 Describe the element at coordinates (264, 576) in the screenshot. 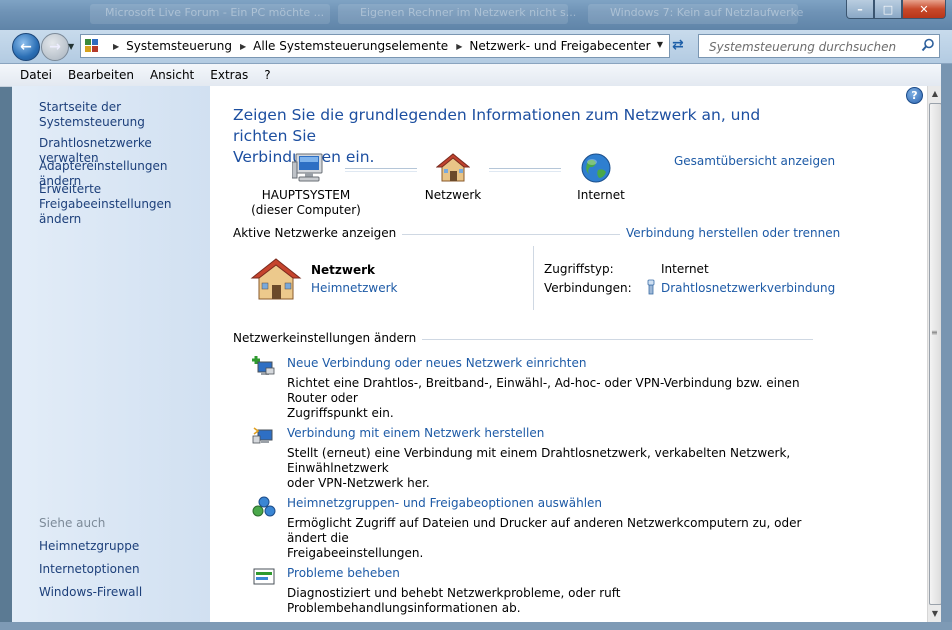

I see `troubleshoot-icon` at that location.